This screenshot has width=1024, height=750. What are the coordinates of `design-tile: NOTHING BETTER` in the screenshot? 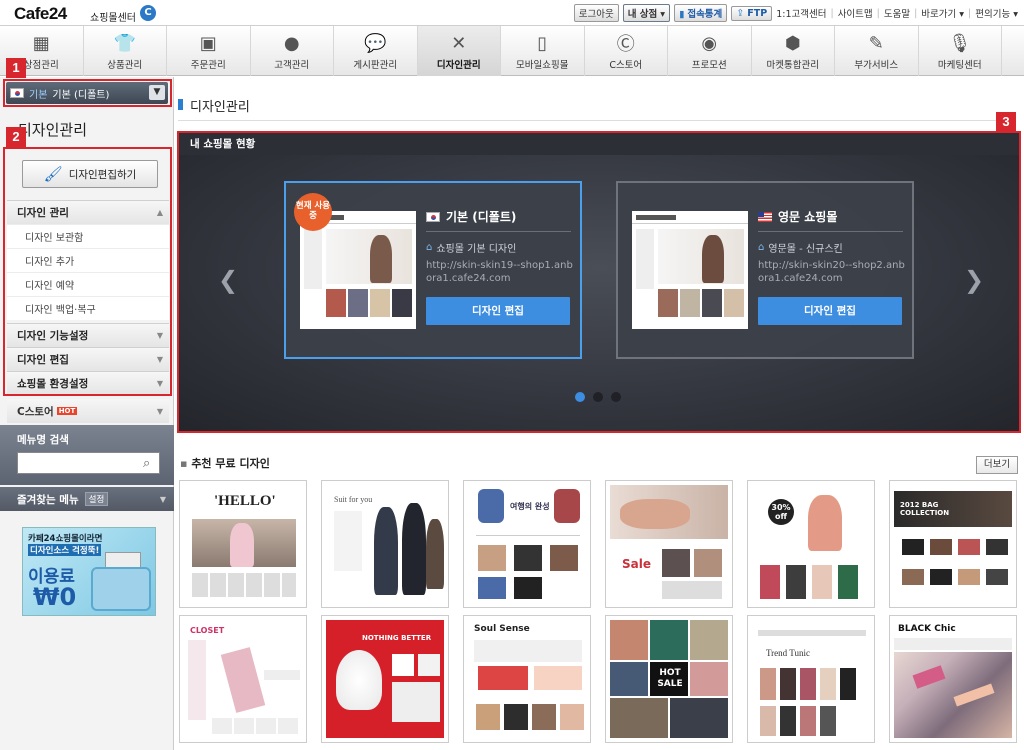 It's located at (385, 679).